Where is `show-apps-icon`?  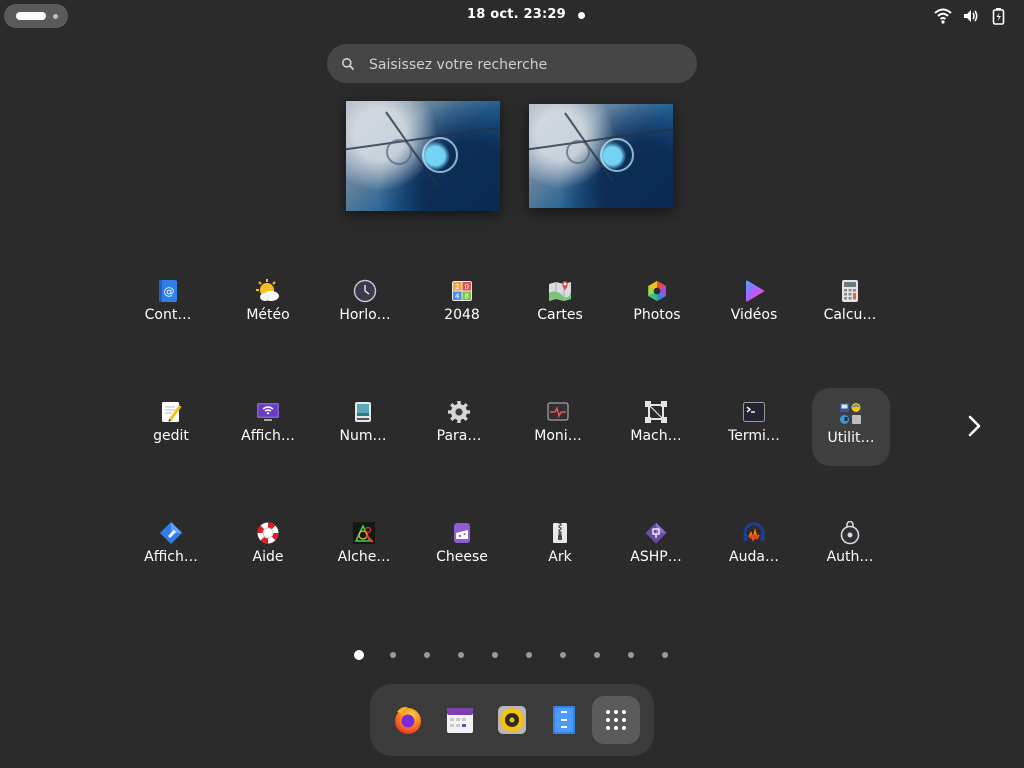
show-apps-icon is located at coordinates (616, 720).